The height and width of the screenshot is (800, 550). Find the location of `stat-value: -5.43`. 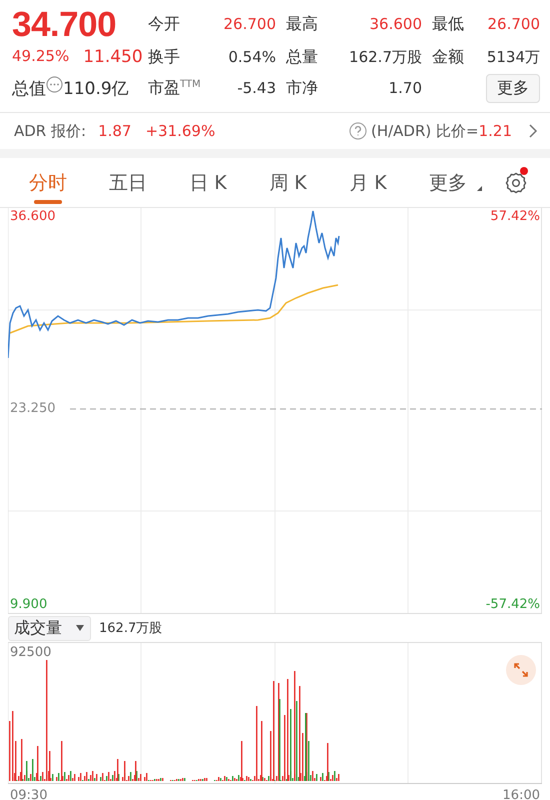

stat-value: -5.43 is located at coordinates (256, 88).